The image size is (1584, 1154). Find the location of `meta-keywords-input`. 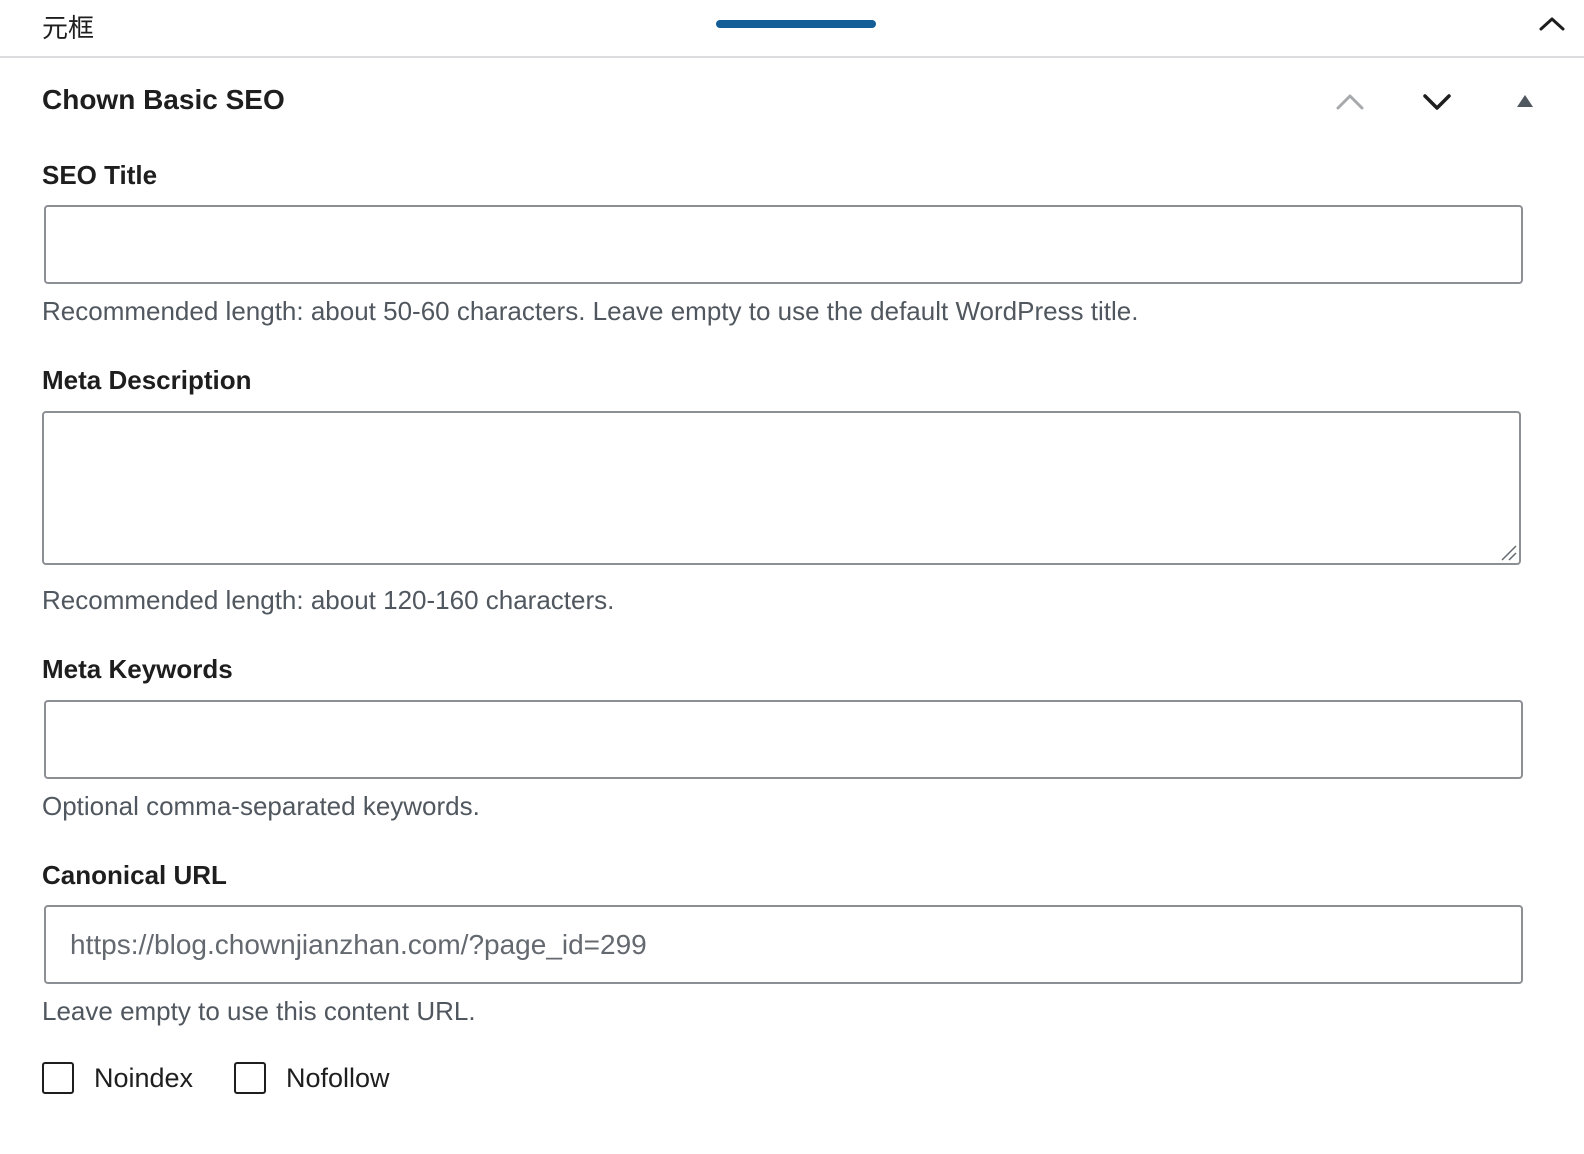

meta-keywords-input is located at coordinates (783, 739).